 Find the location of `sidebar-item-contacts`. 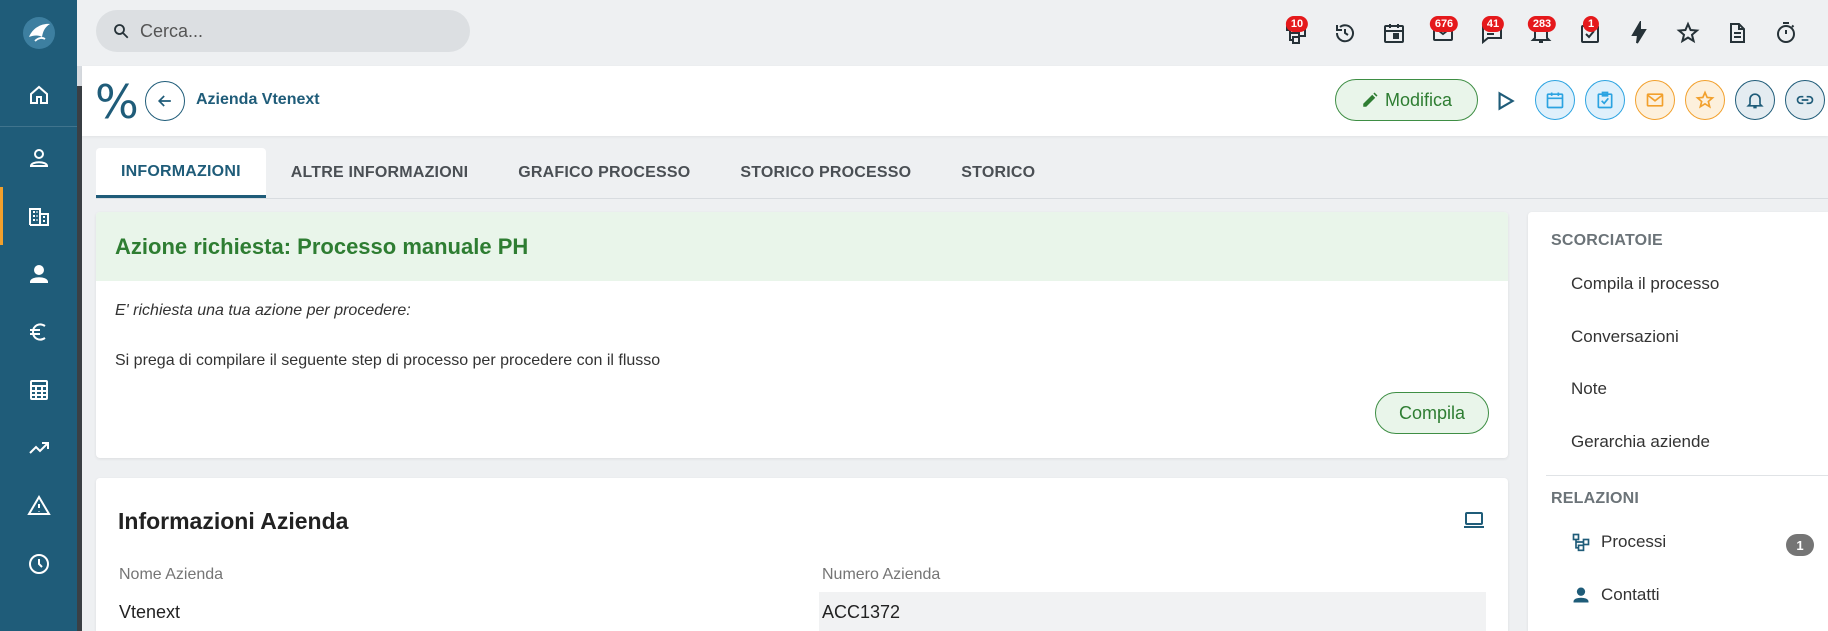

sidebar-item-contacts is located at coordinates (38, 274).